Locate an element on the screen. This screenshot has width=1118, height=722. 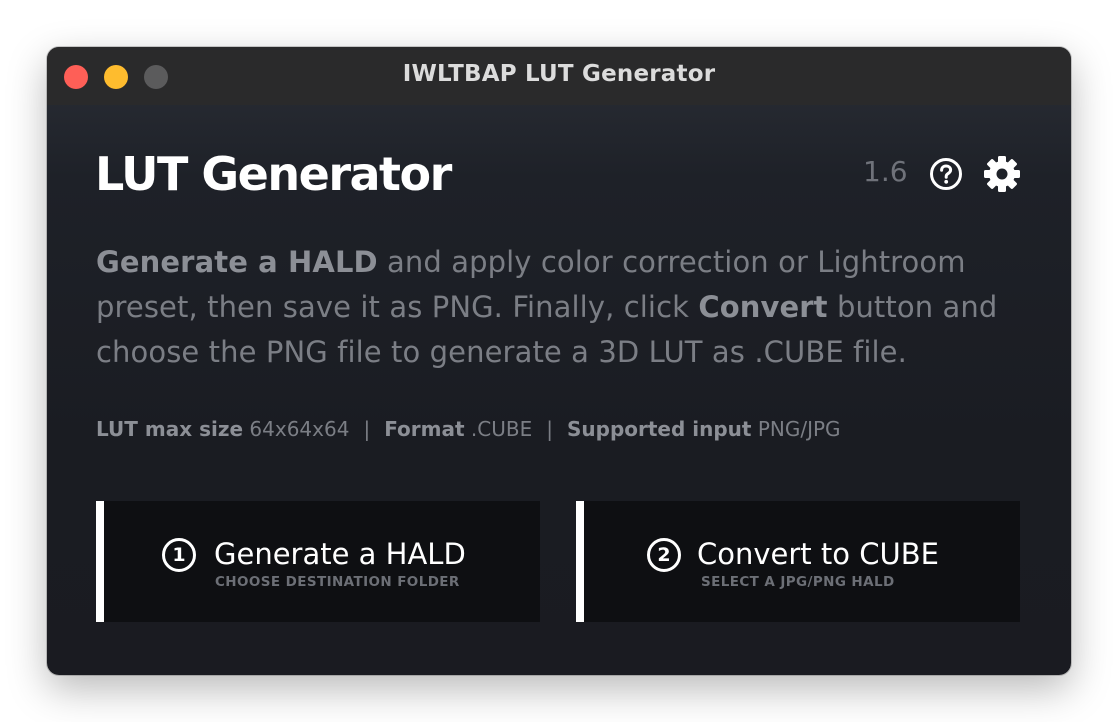
generate-hald-label: Generate a HALD is located at coordinates (340, 554).